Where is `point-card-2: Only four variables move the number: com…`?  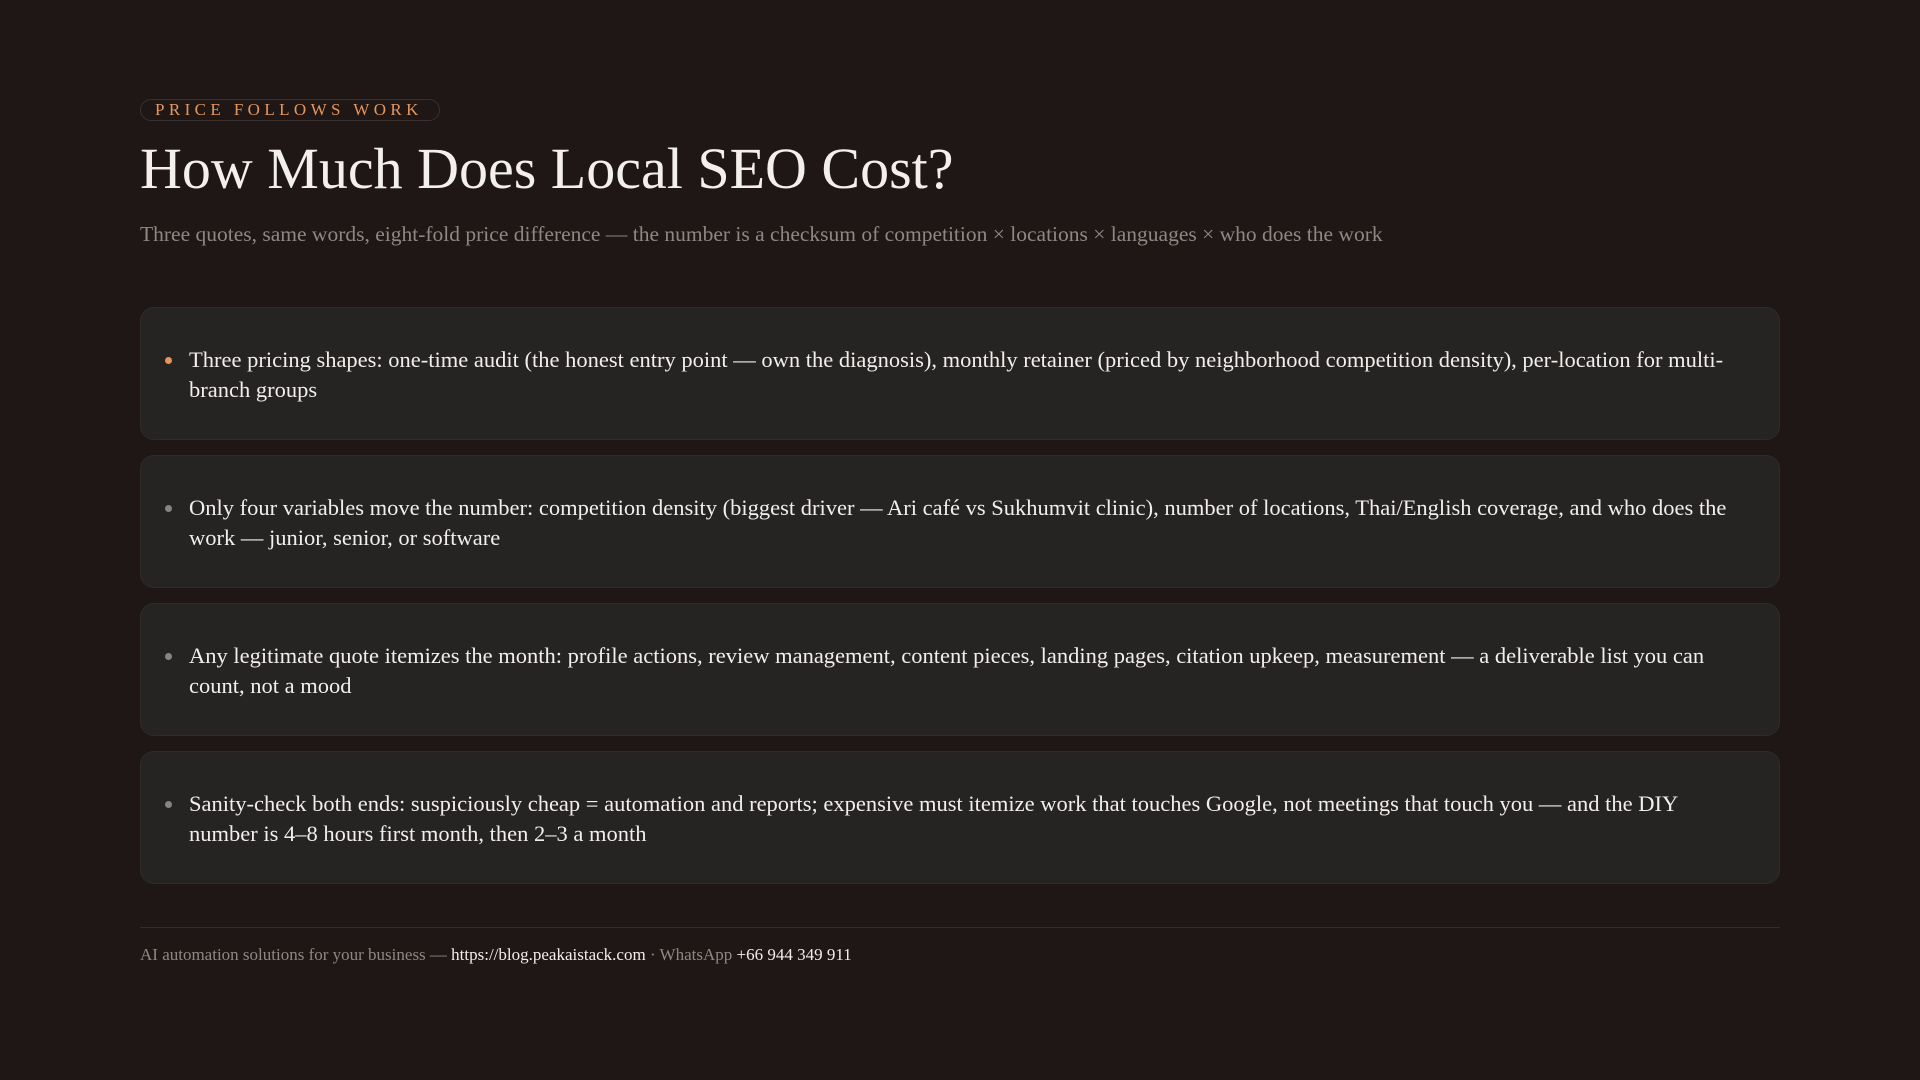
point-card-2: Only four variables move the number: com… is located at coordinates (960, 521).